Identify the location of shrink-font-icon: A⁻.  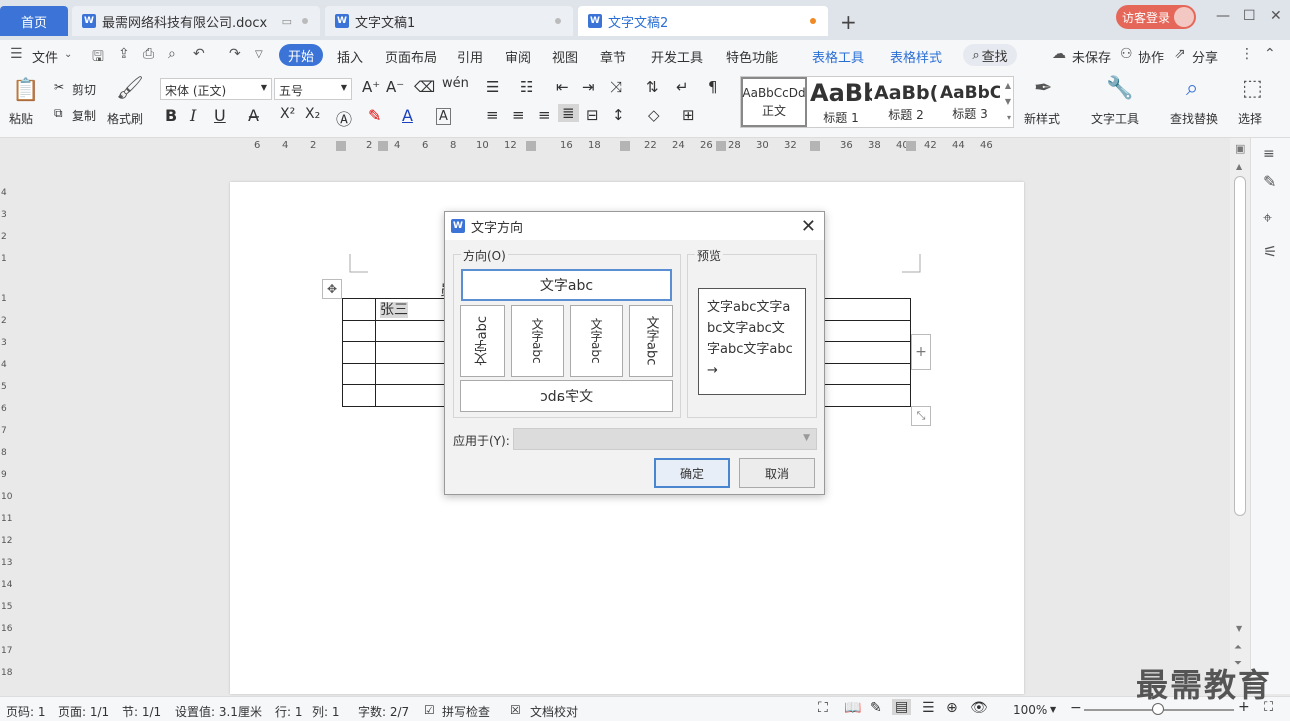
(395, 87).